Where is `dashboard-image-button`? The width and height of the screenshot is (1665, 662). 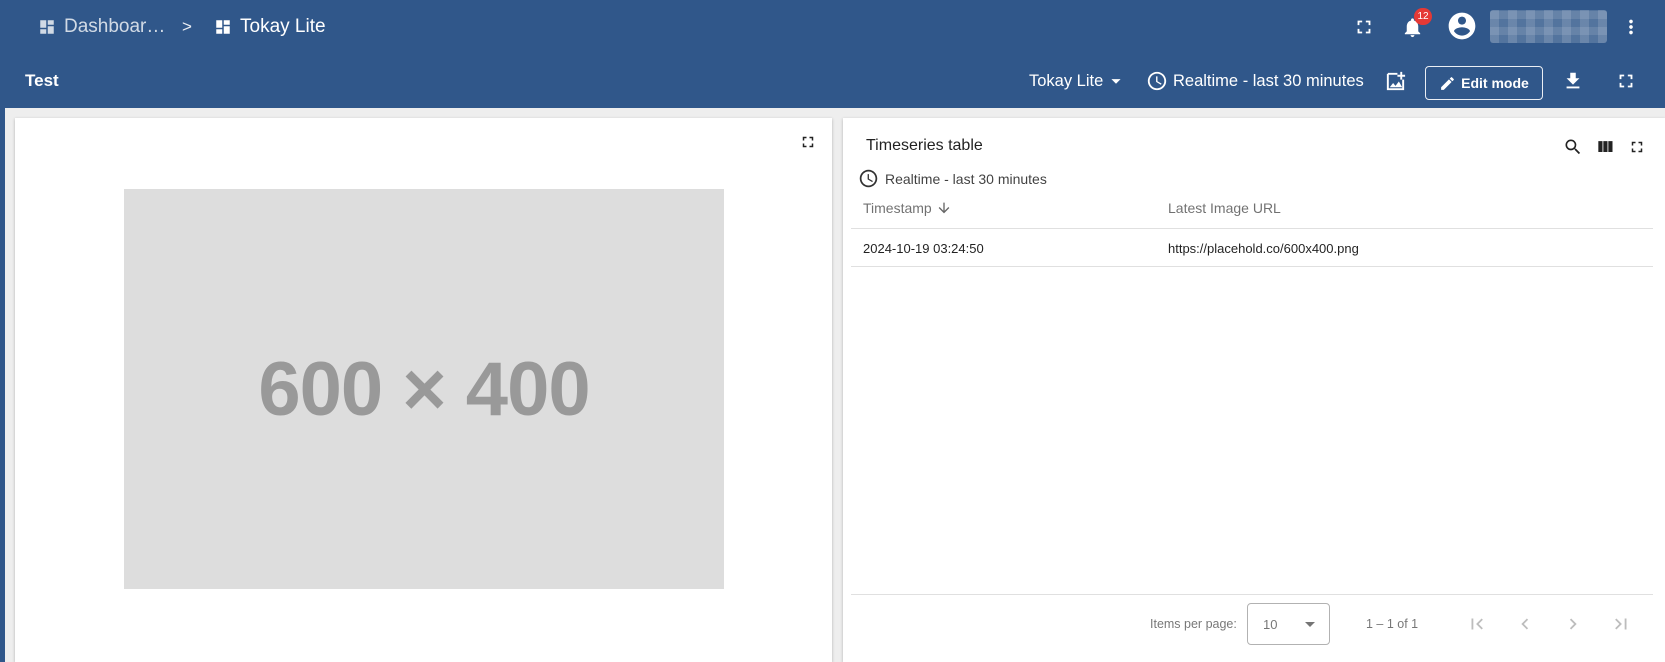
dashboard-image-button is located at coordinates (1395, 81).